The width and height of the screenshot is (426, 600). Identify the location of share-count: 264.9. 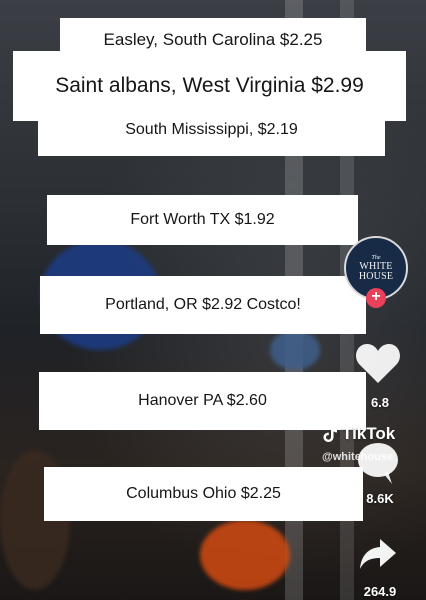
(380, 591).